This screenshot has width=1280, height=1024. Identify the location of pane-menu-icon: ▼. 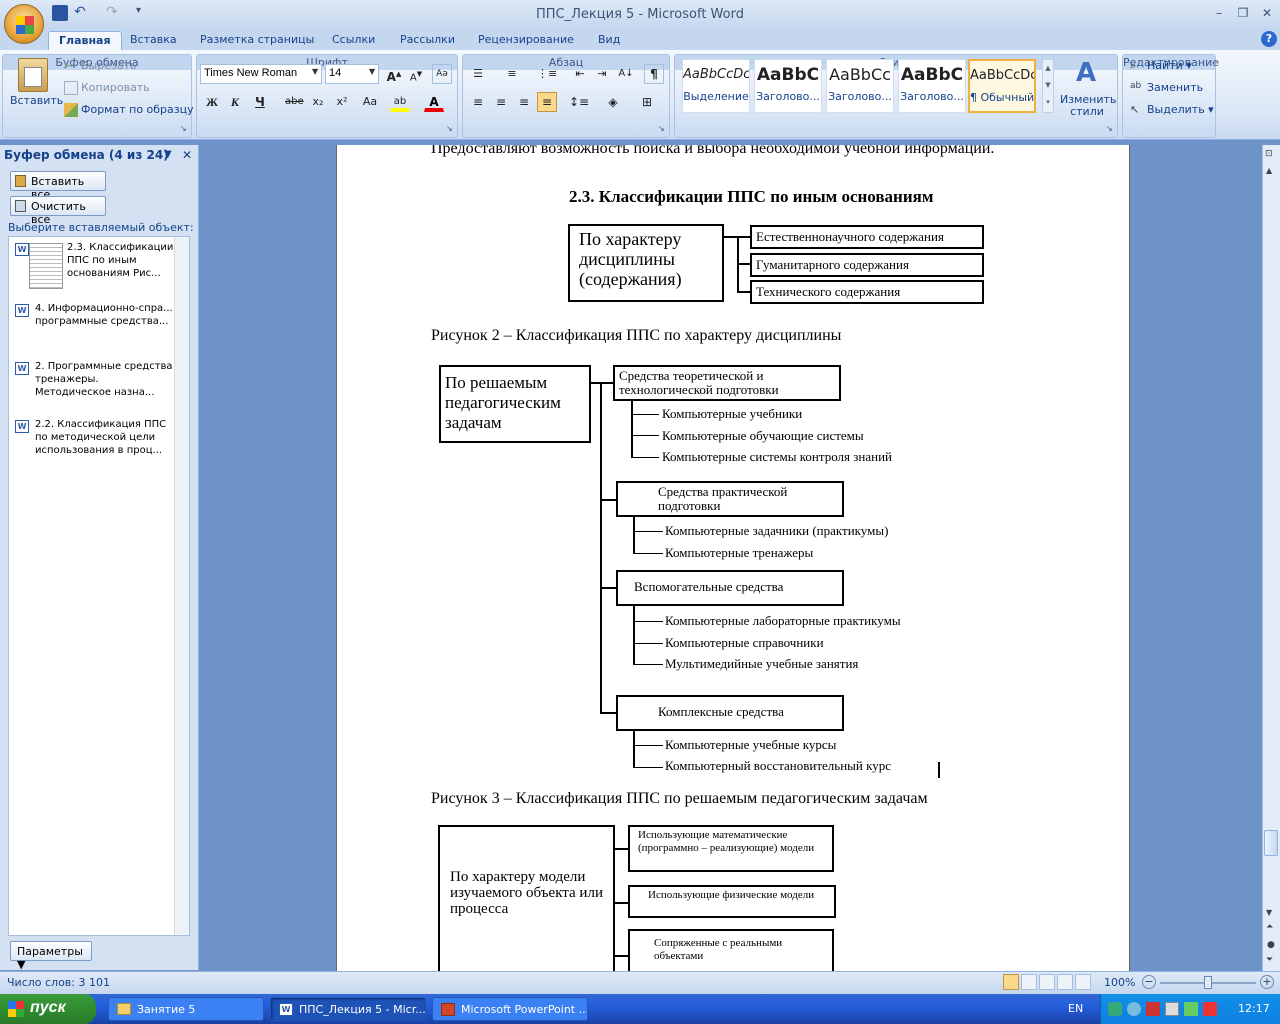
(168, 154).